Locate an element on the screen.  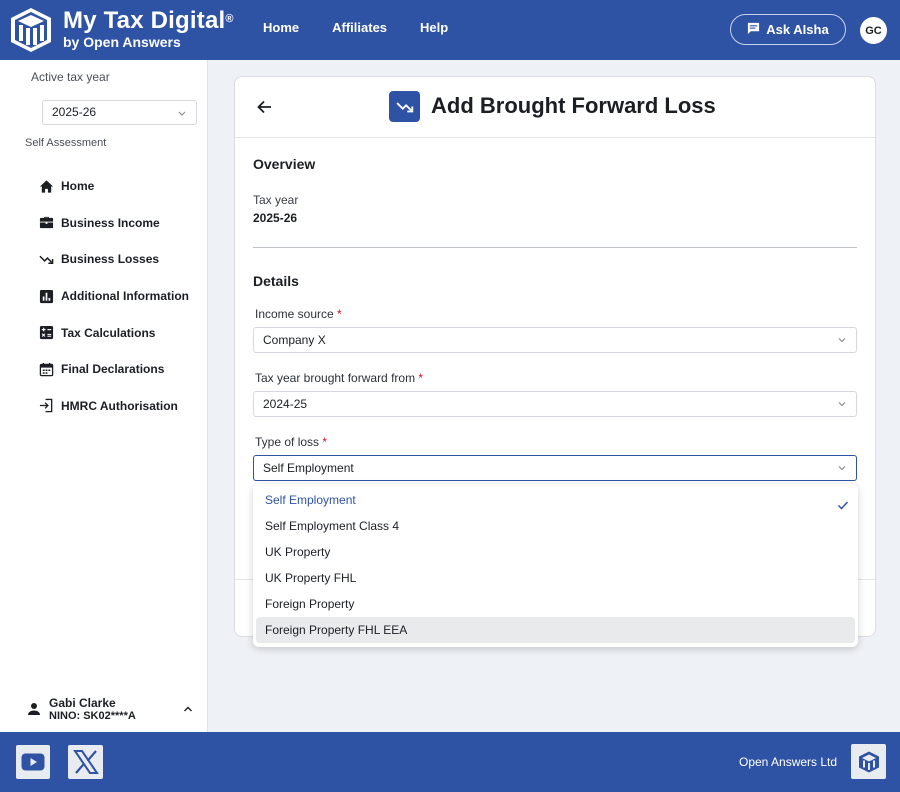
active-tax-year-value: 2025-26 is located at coordinates (74, 112).